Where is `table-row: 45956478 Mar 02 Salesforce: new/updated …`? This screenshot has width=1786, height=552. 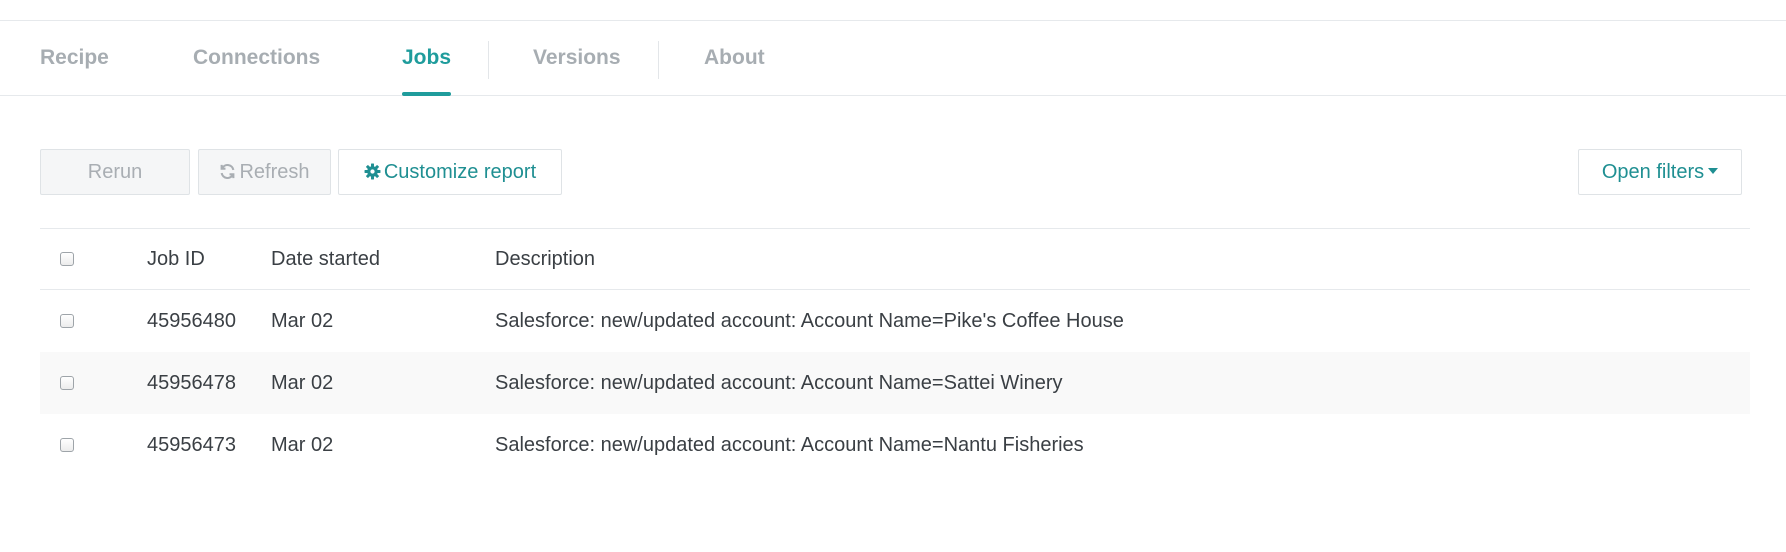 table-row: 45956478 Mar 02 Salesforce: new/updated … is located at coordinates (895, 383).